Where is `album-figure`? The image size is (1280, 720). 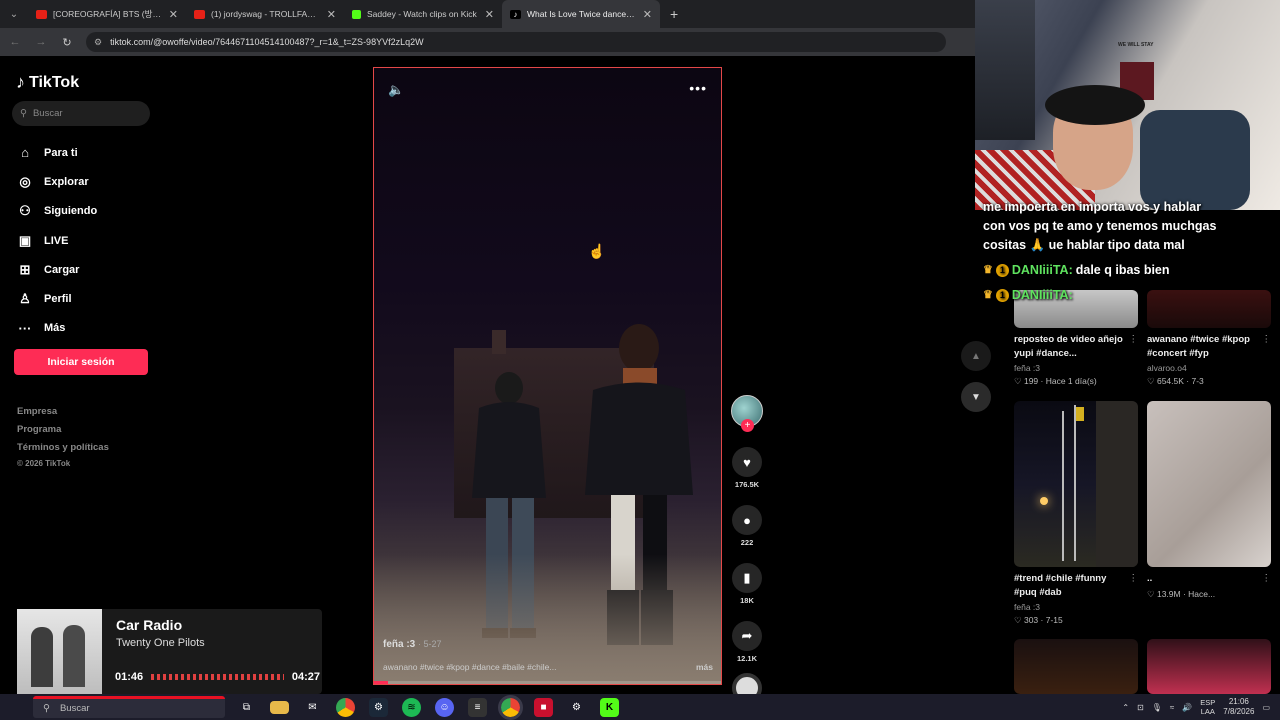 album-figure is located at coordinates (42, 657).